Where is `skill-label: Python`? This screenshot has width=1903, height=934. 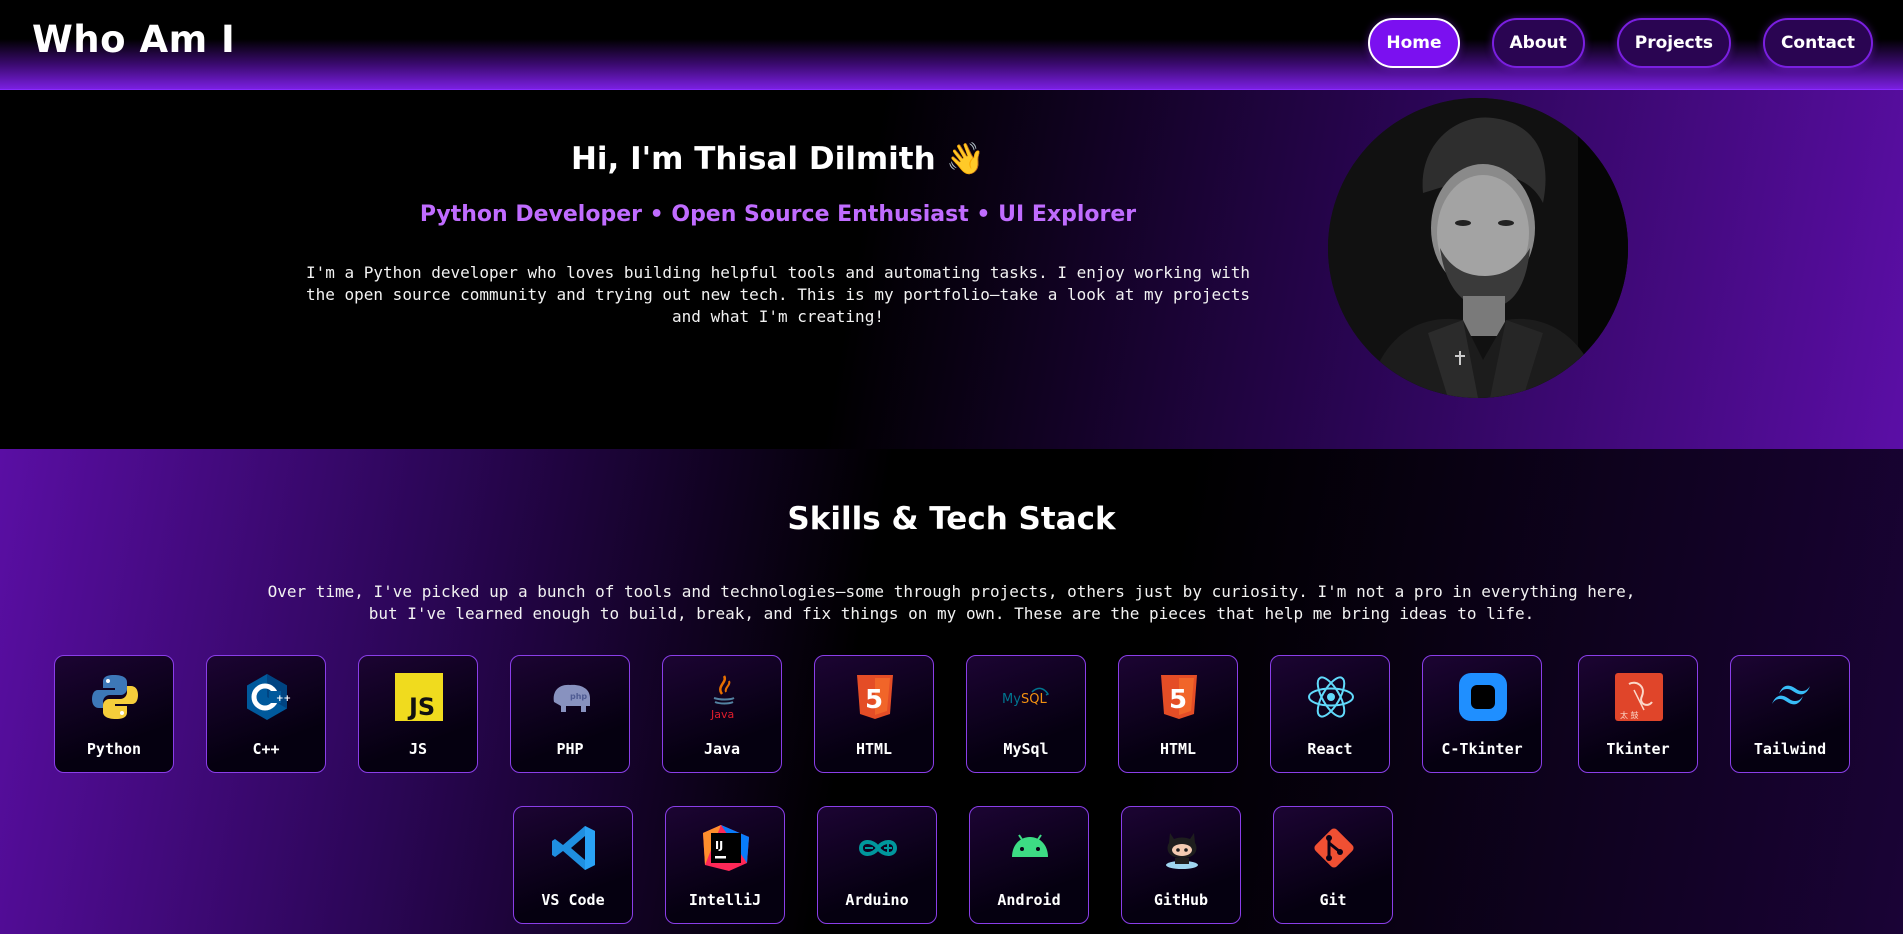 skill-label: Python is located at coordinates (114, 749).